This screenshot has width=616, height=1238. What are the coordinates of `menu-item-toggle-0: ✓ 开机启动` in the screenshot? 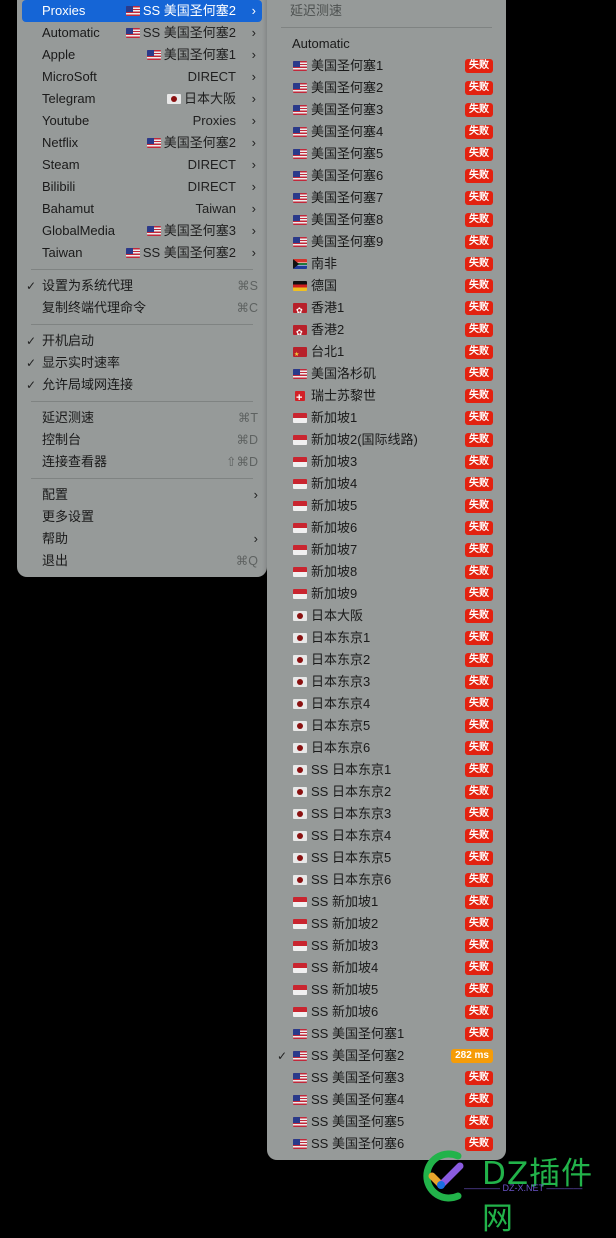 It's located at (142, 341).